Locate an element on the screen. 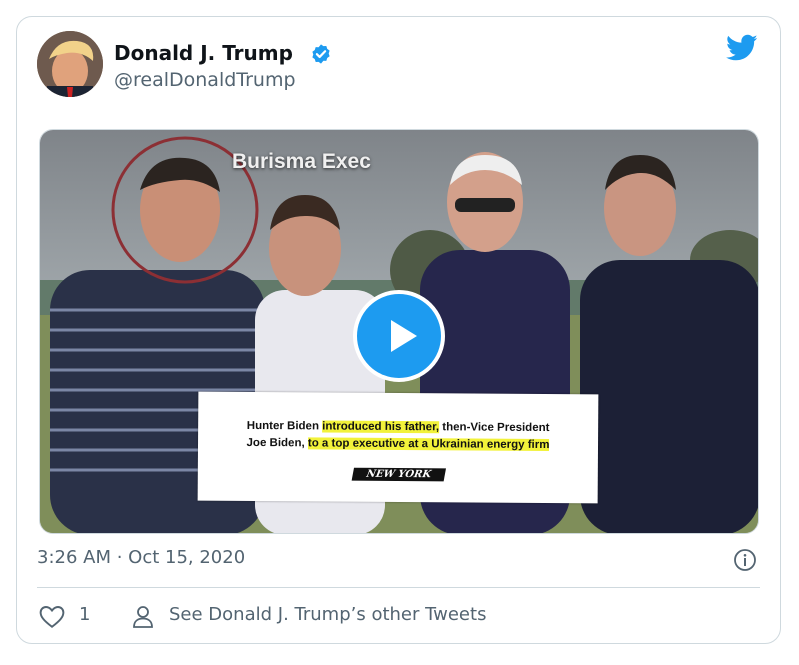 The width and height of the screenshot is (799, 665). verified-badge-icon is located at coordinates (321, 54).